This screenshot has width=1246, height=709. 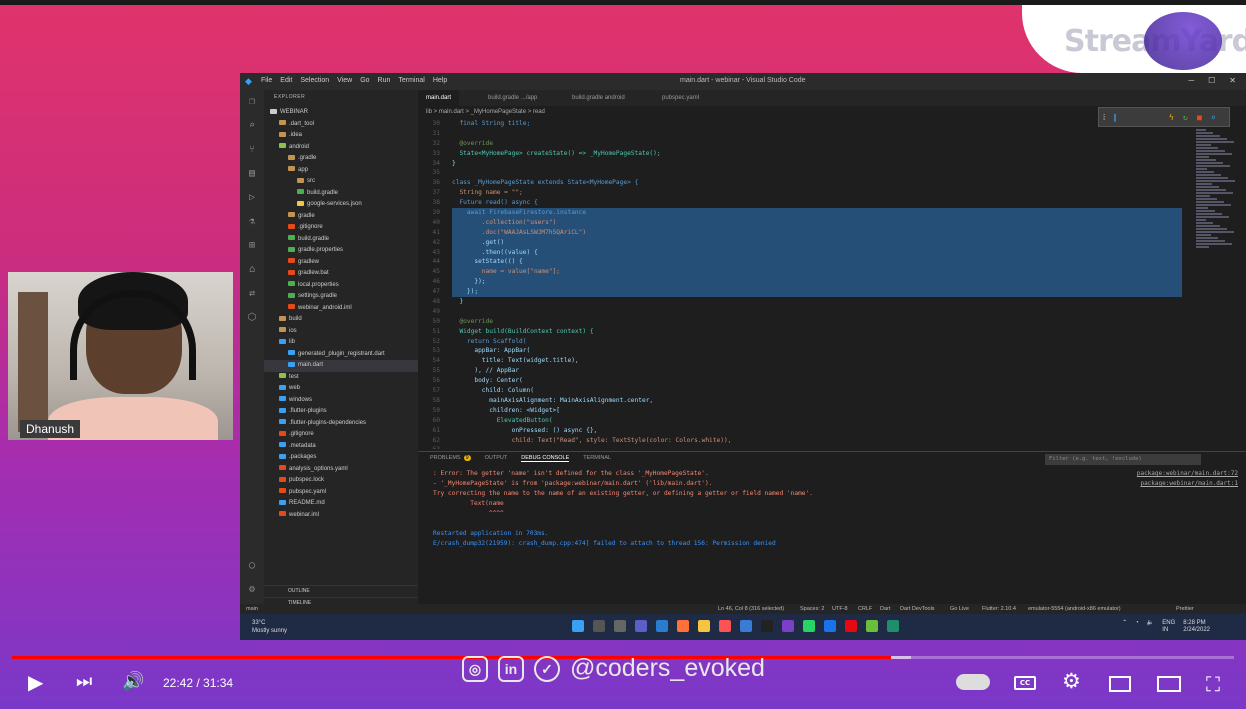 I want to click on tree-item: gradlew.bat, so click(x=341, y=274).